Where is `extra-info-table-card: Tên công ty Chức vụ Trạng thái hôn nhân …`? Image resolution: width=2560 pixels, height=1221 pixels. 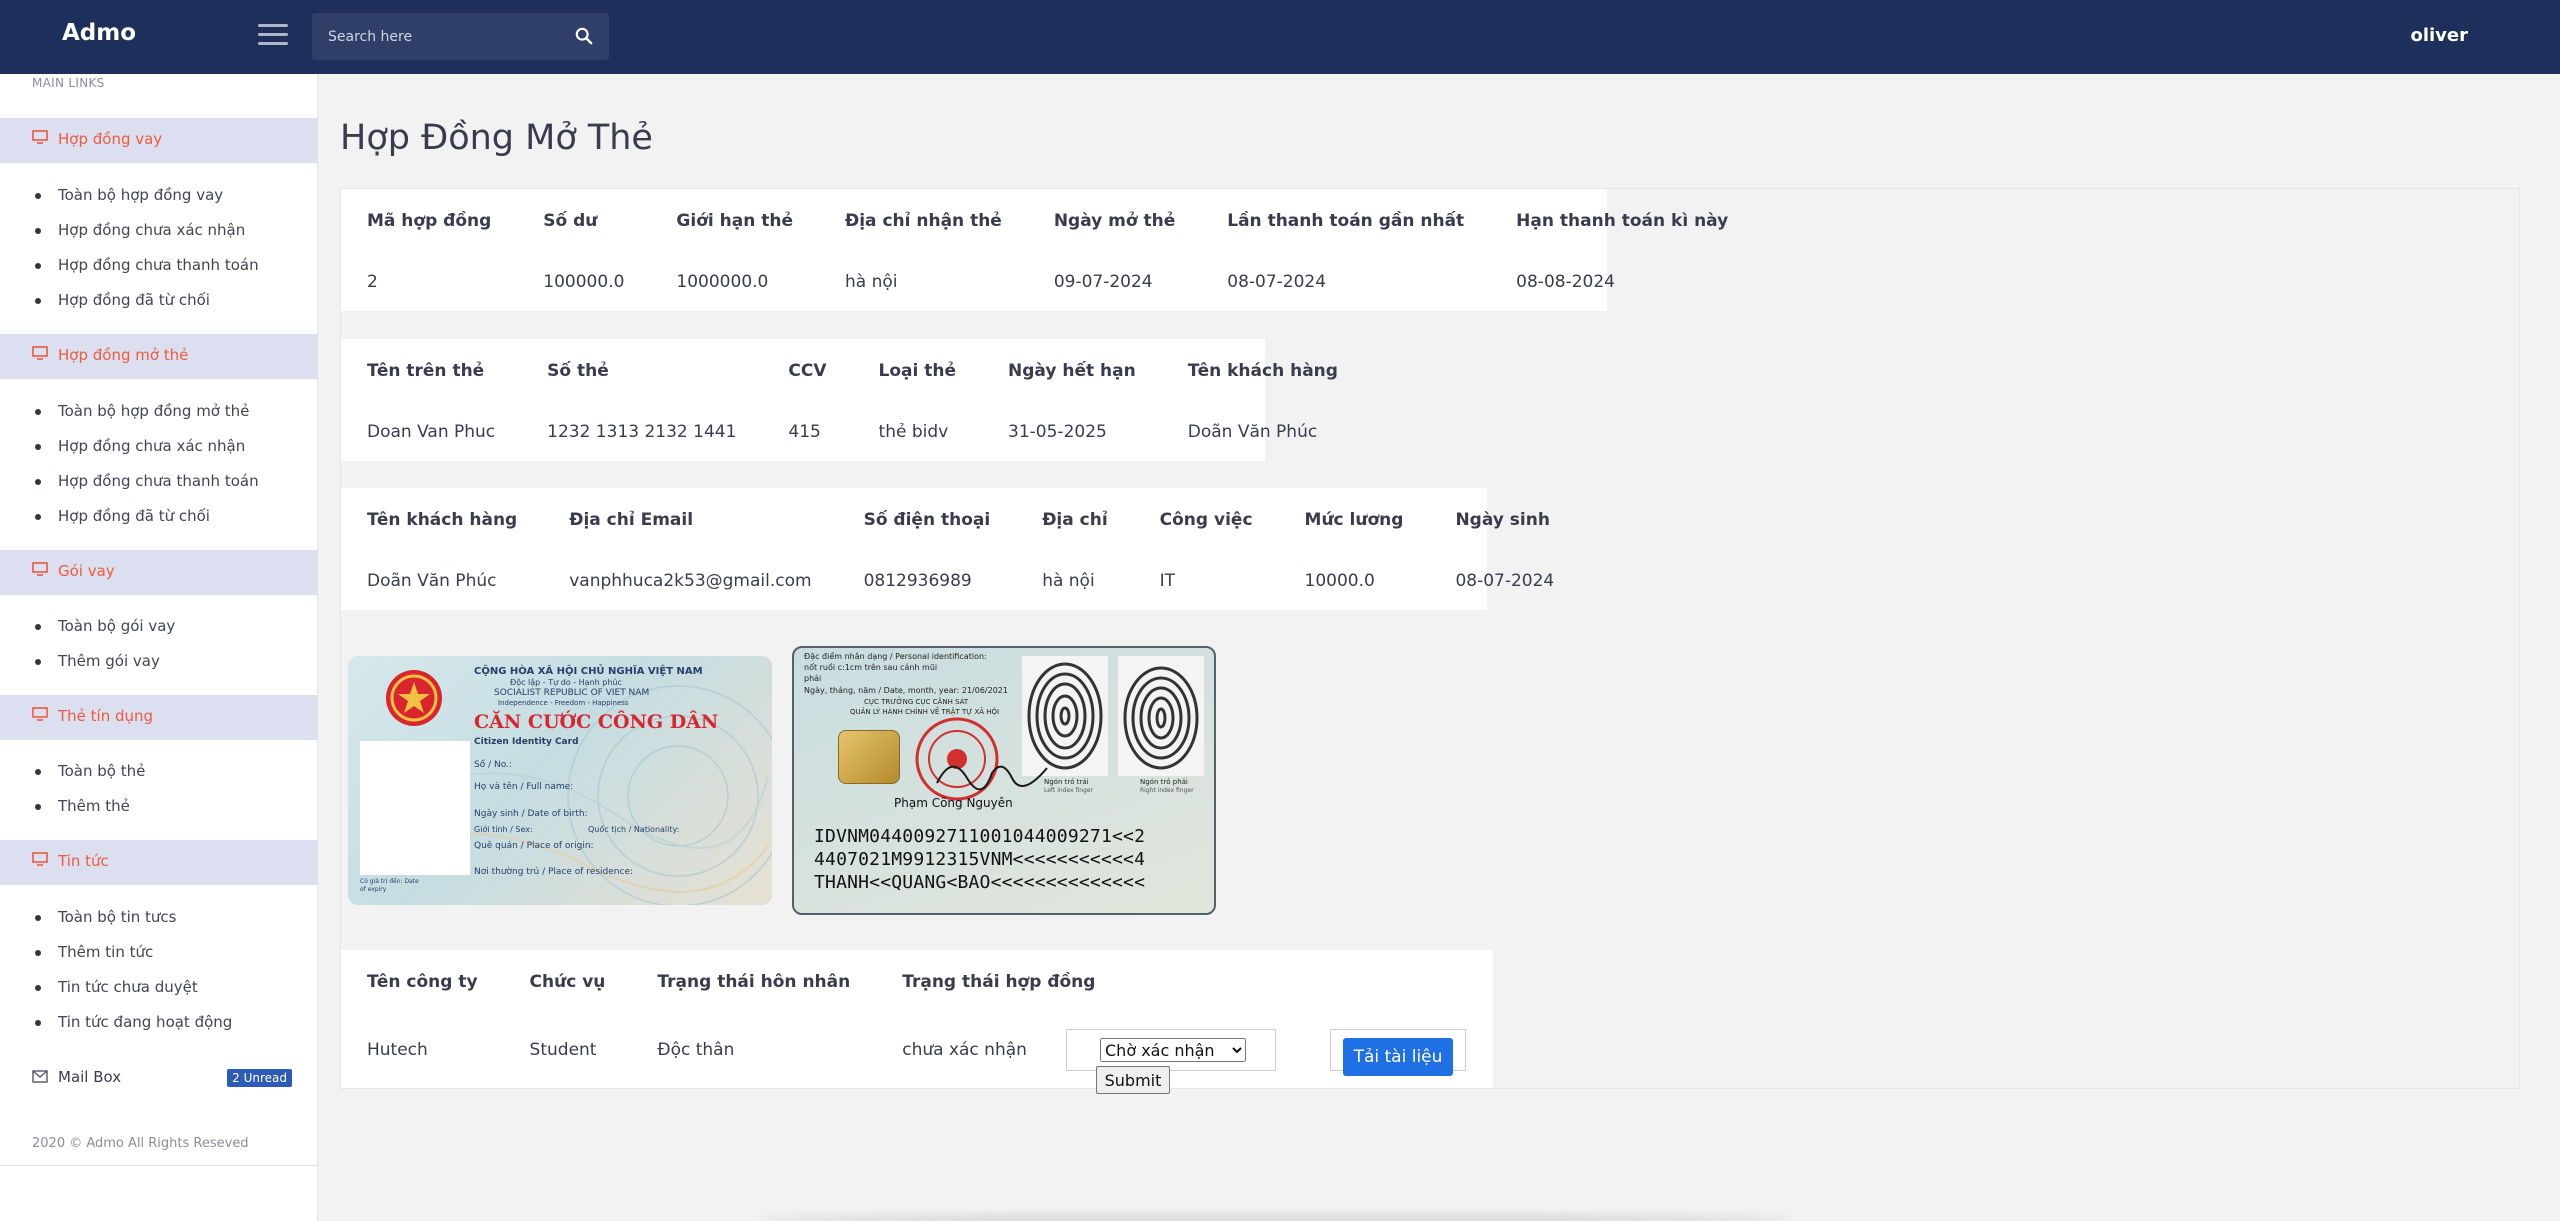
extra-info-table-card: Tên công ty Chức vụ Trạng thái hôn nhân … is located at coordinates (917, 1019).